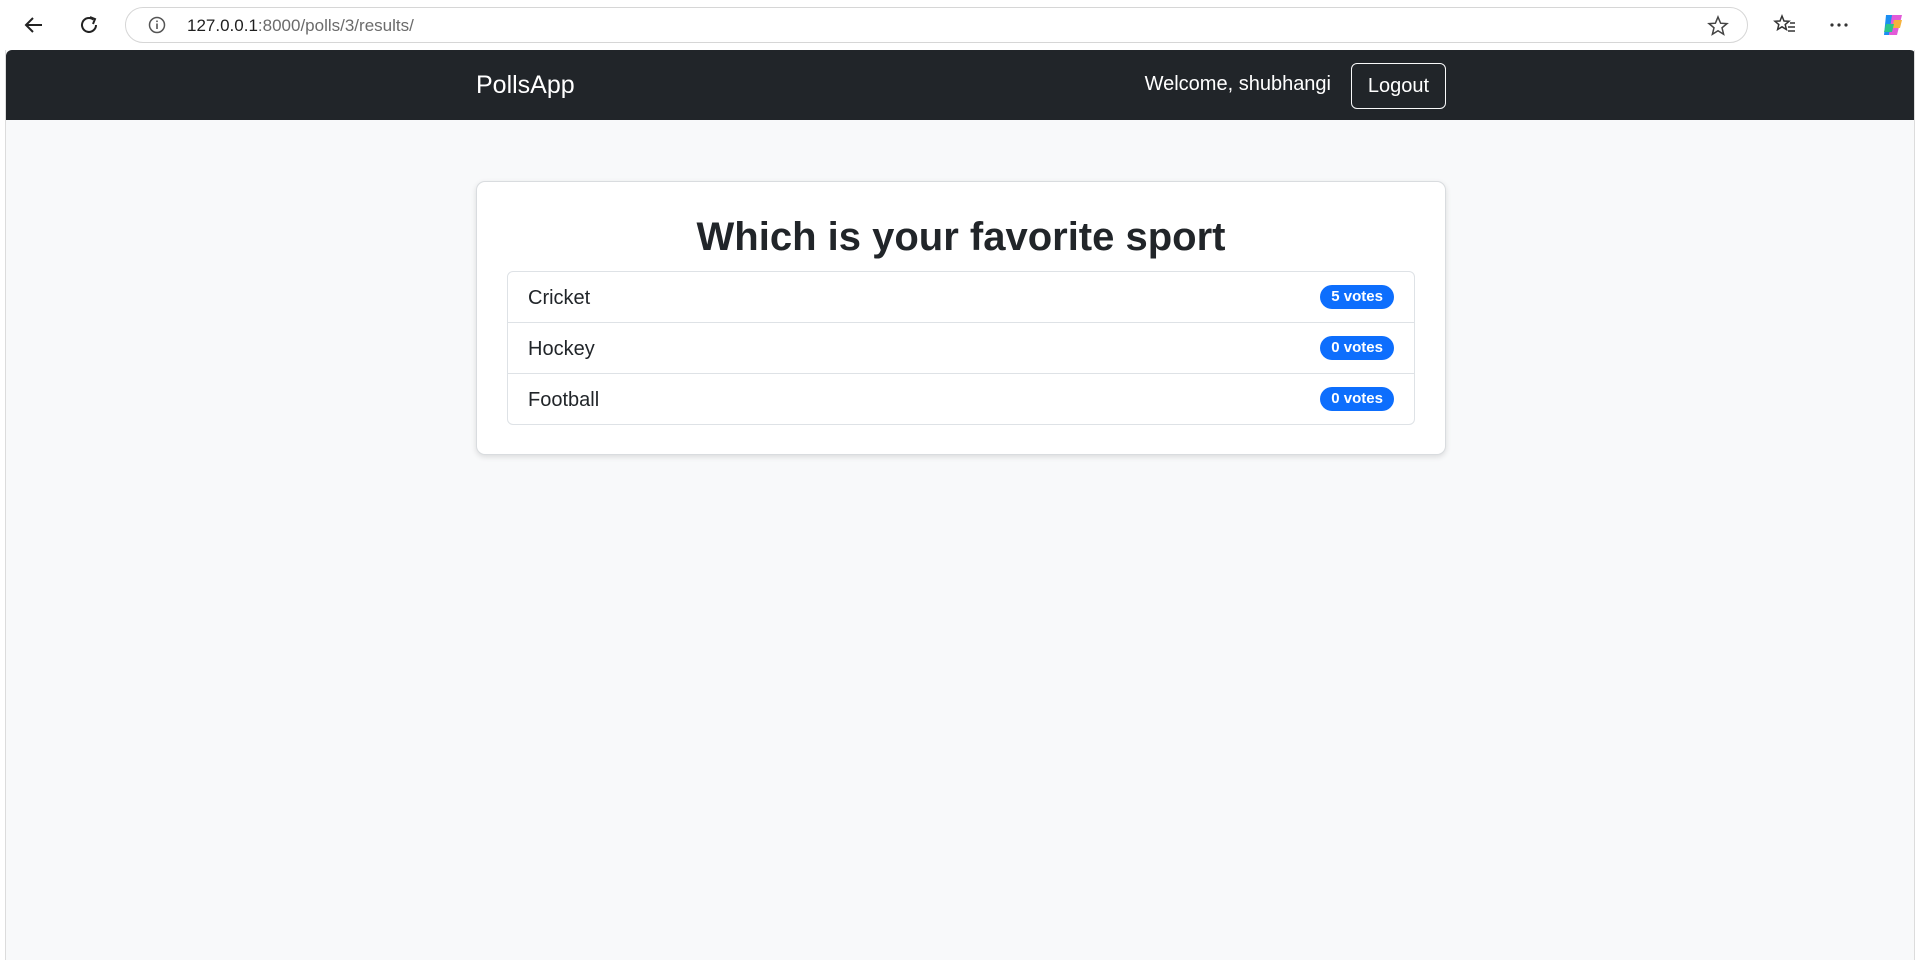 This screenshot has width=1920, height=960. What do you see at coordinates (335, 25) in the screenshot?
I see `url-path: :8000/polls/3/results/` at bounding box center [335, 25].